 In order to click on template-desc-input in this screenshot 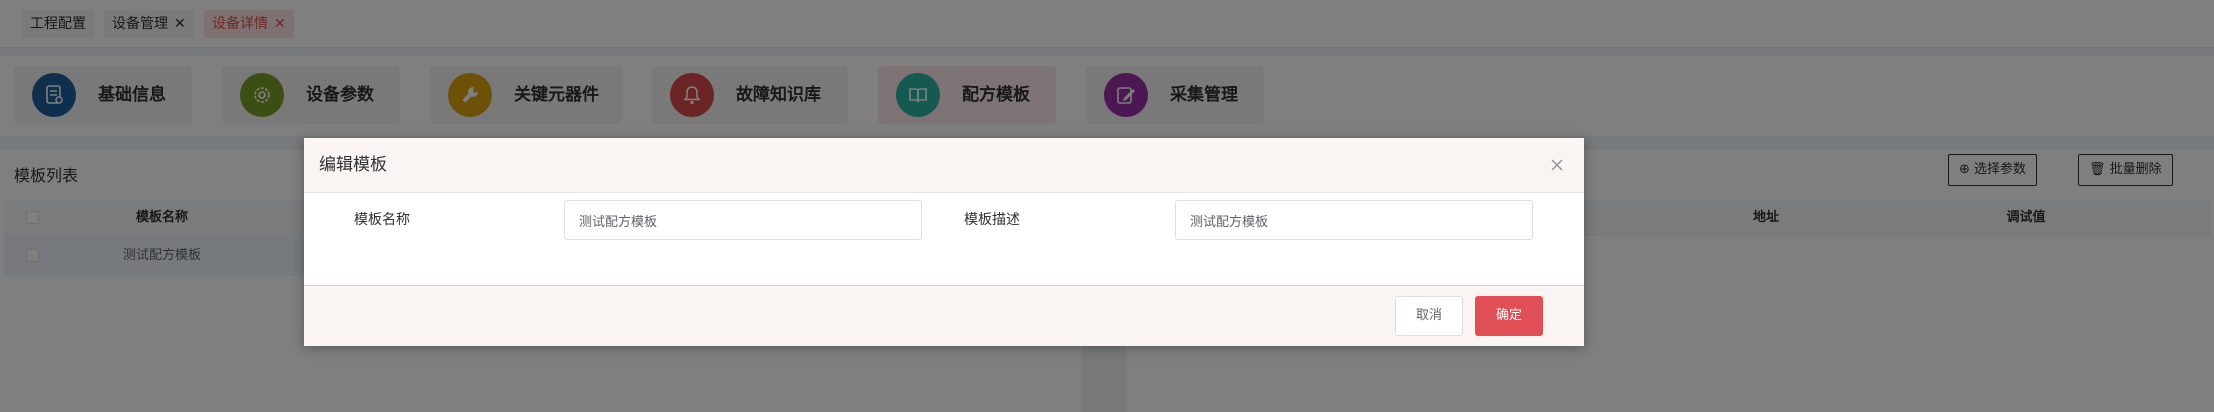, I will do `click(1354, 220)`.